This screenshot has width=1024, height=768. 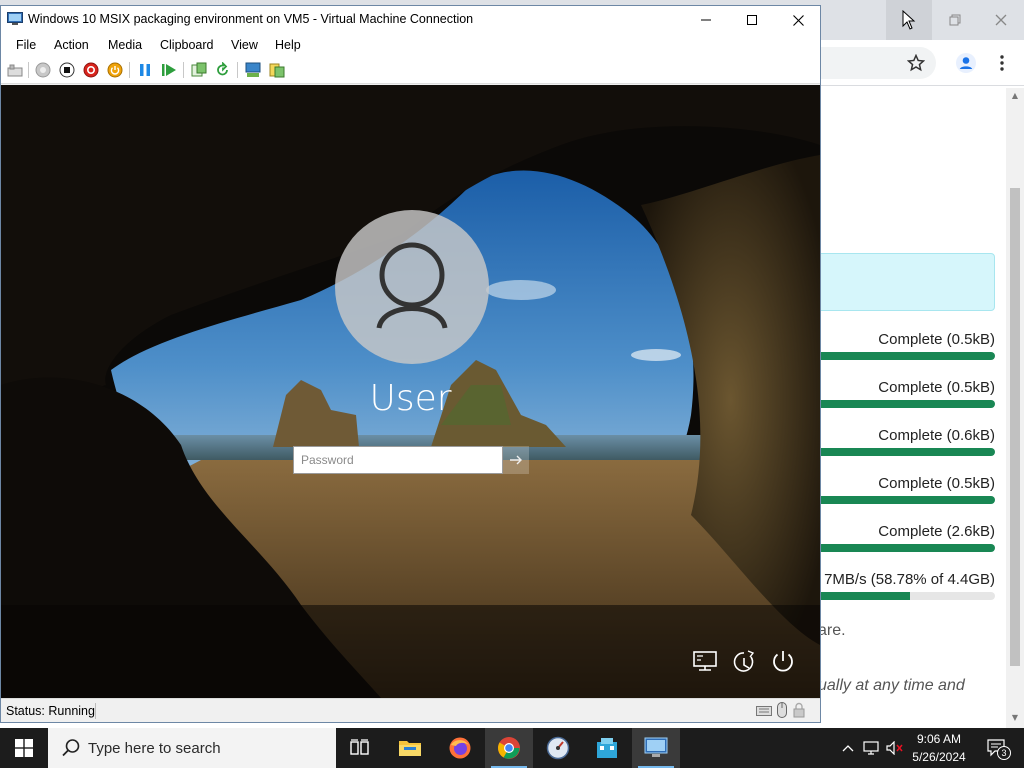 I want to click on keyboard-icon, so click(x=764, y=711).